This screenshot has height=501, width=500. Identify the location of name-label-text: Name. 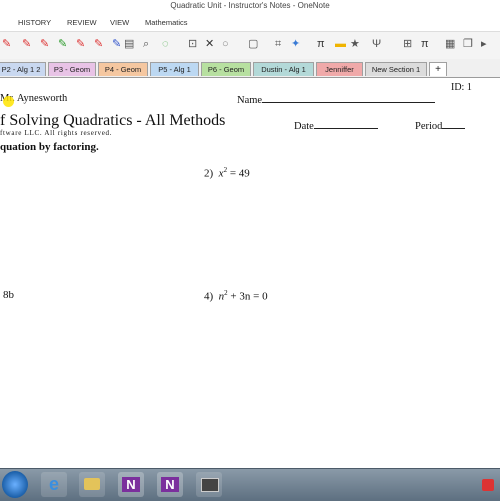
(250, 100).